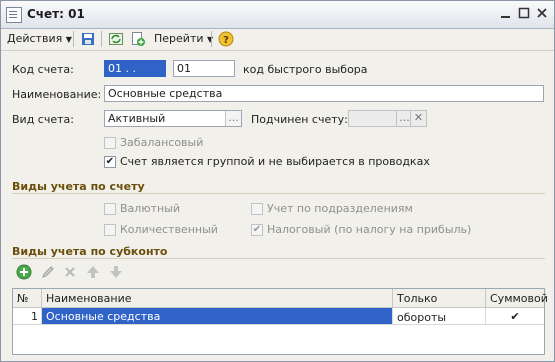  I want to click on subconto-title: Виды учета по субконто, so click(90, 251).